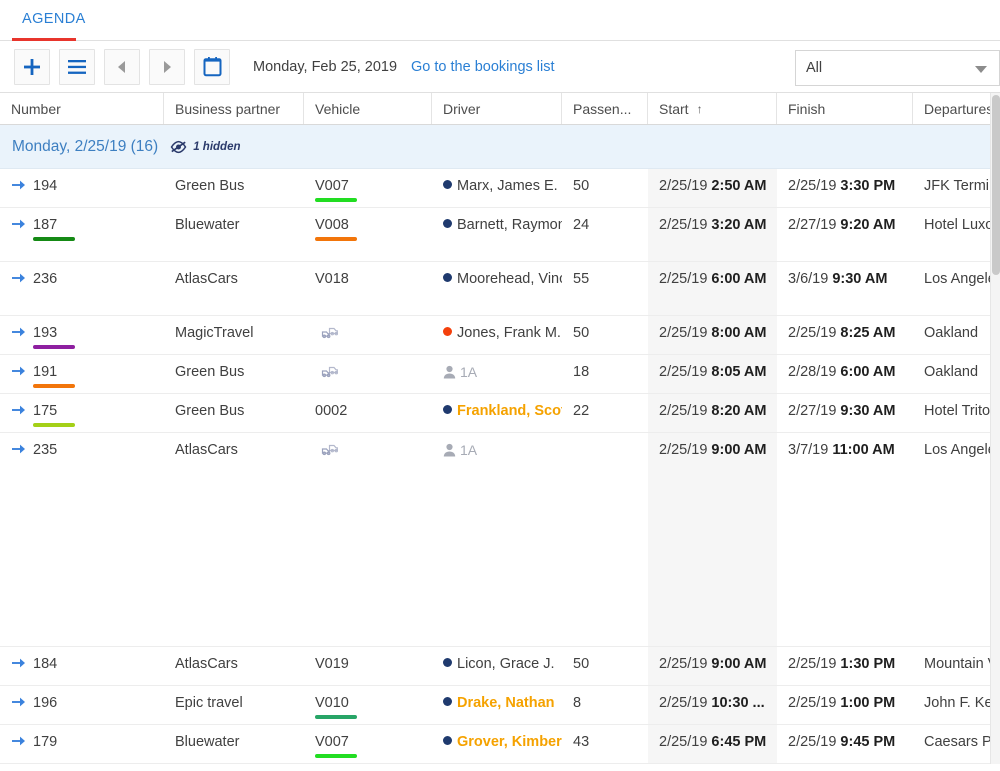 The height and width of the screenshot is (771, 1000). I want to click on cell-driver: Licon, Grace J., so click(497, 666).